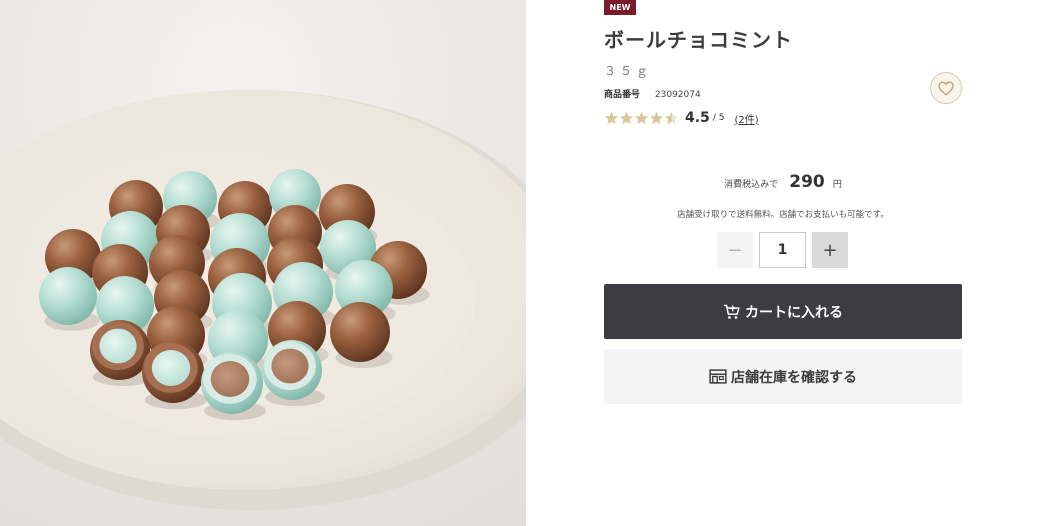 This screenshot has height=526, width=1051. What do you see at coordinates (807, 182) in the screenshot?
I see `price-value: 290` at bounding box center [807, 182].